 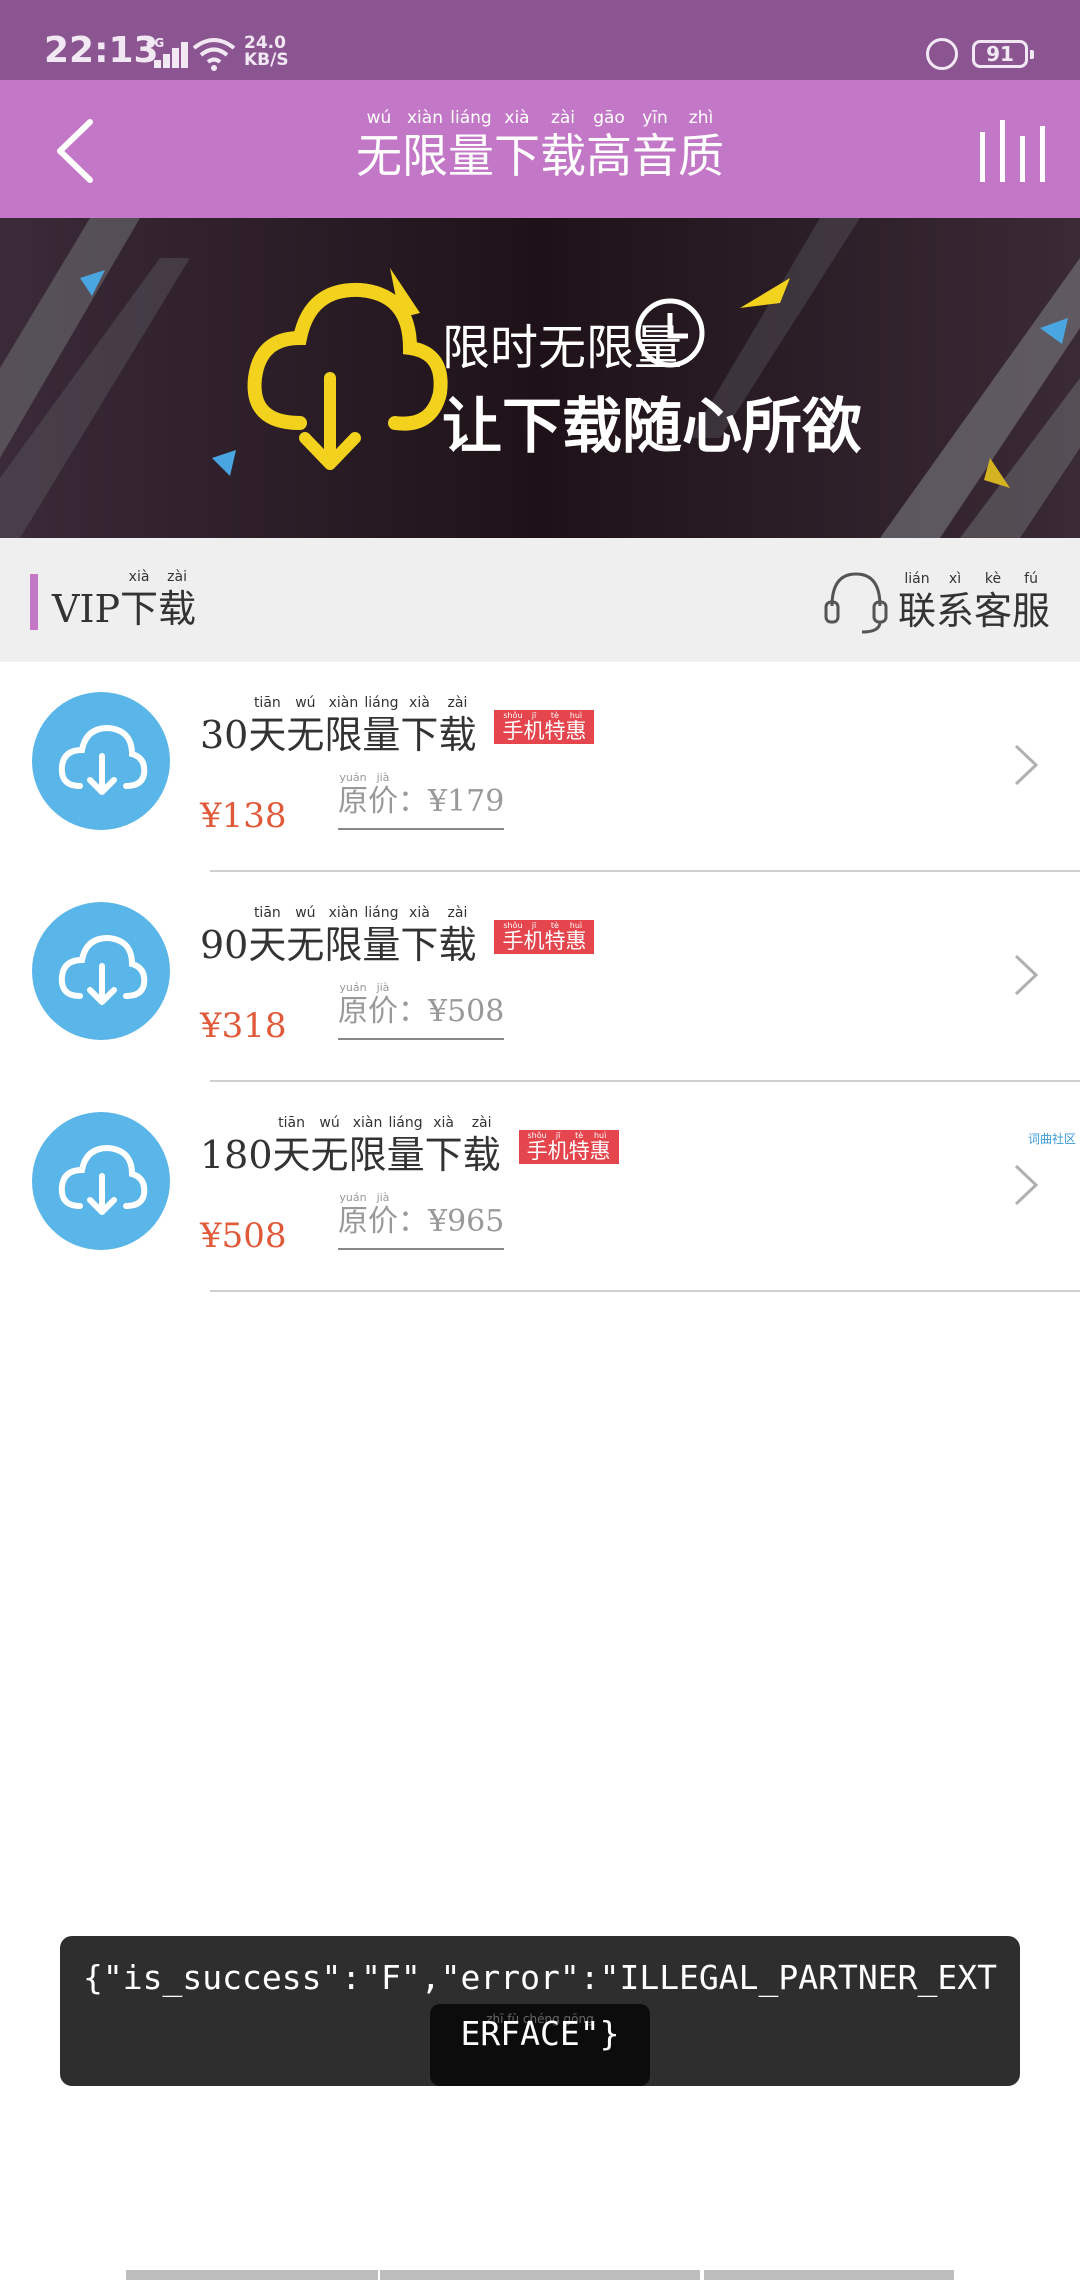 What do you see at coordinates (993, 579) in the screenshot?
I see `pinyin: kè` at bounding box center [993, 579].